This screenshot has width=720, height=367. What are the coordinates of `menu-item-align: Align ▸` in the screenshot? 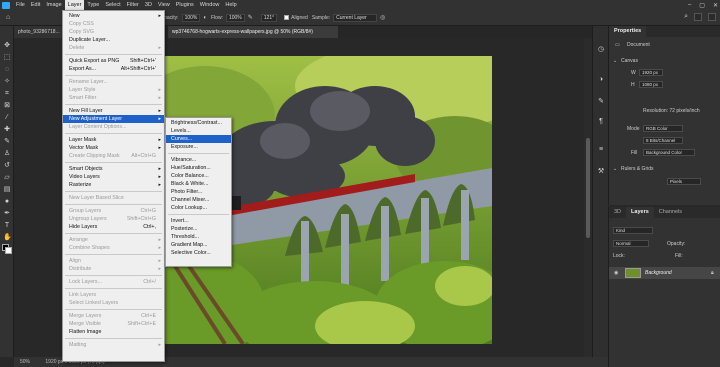 It's located at (113, 261).